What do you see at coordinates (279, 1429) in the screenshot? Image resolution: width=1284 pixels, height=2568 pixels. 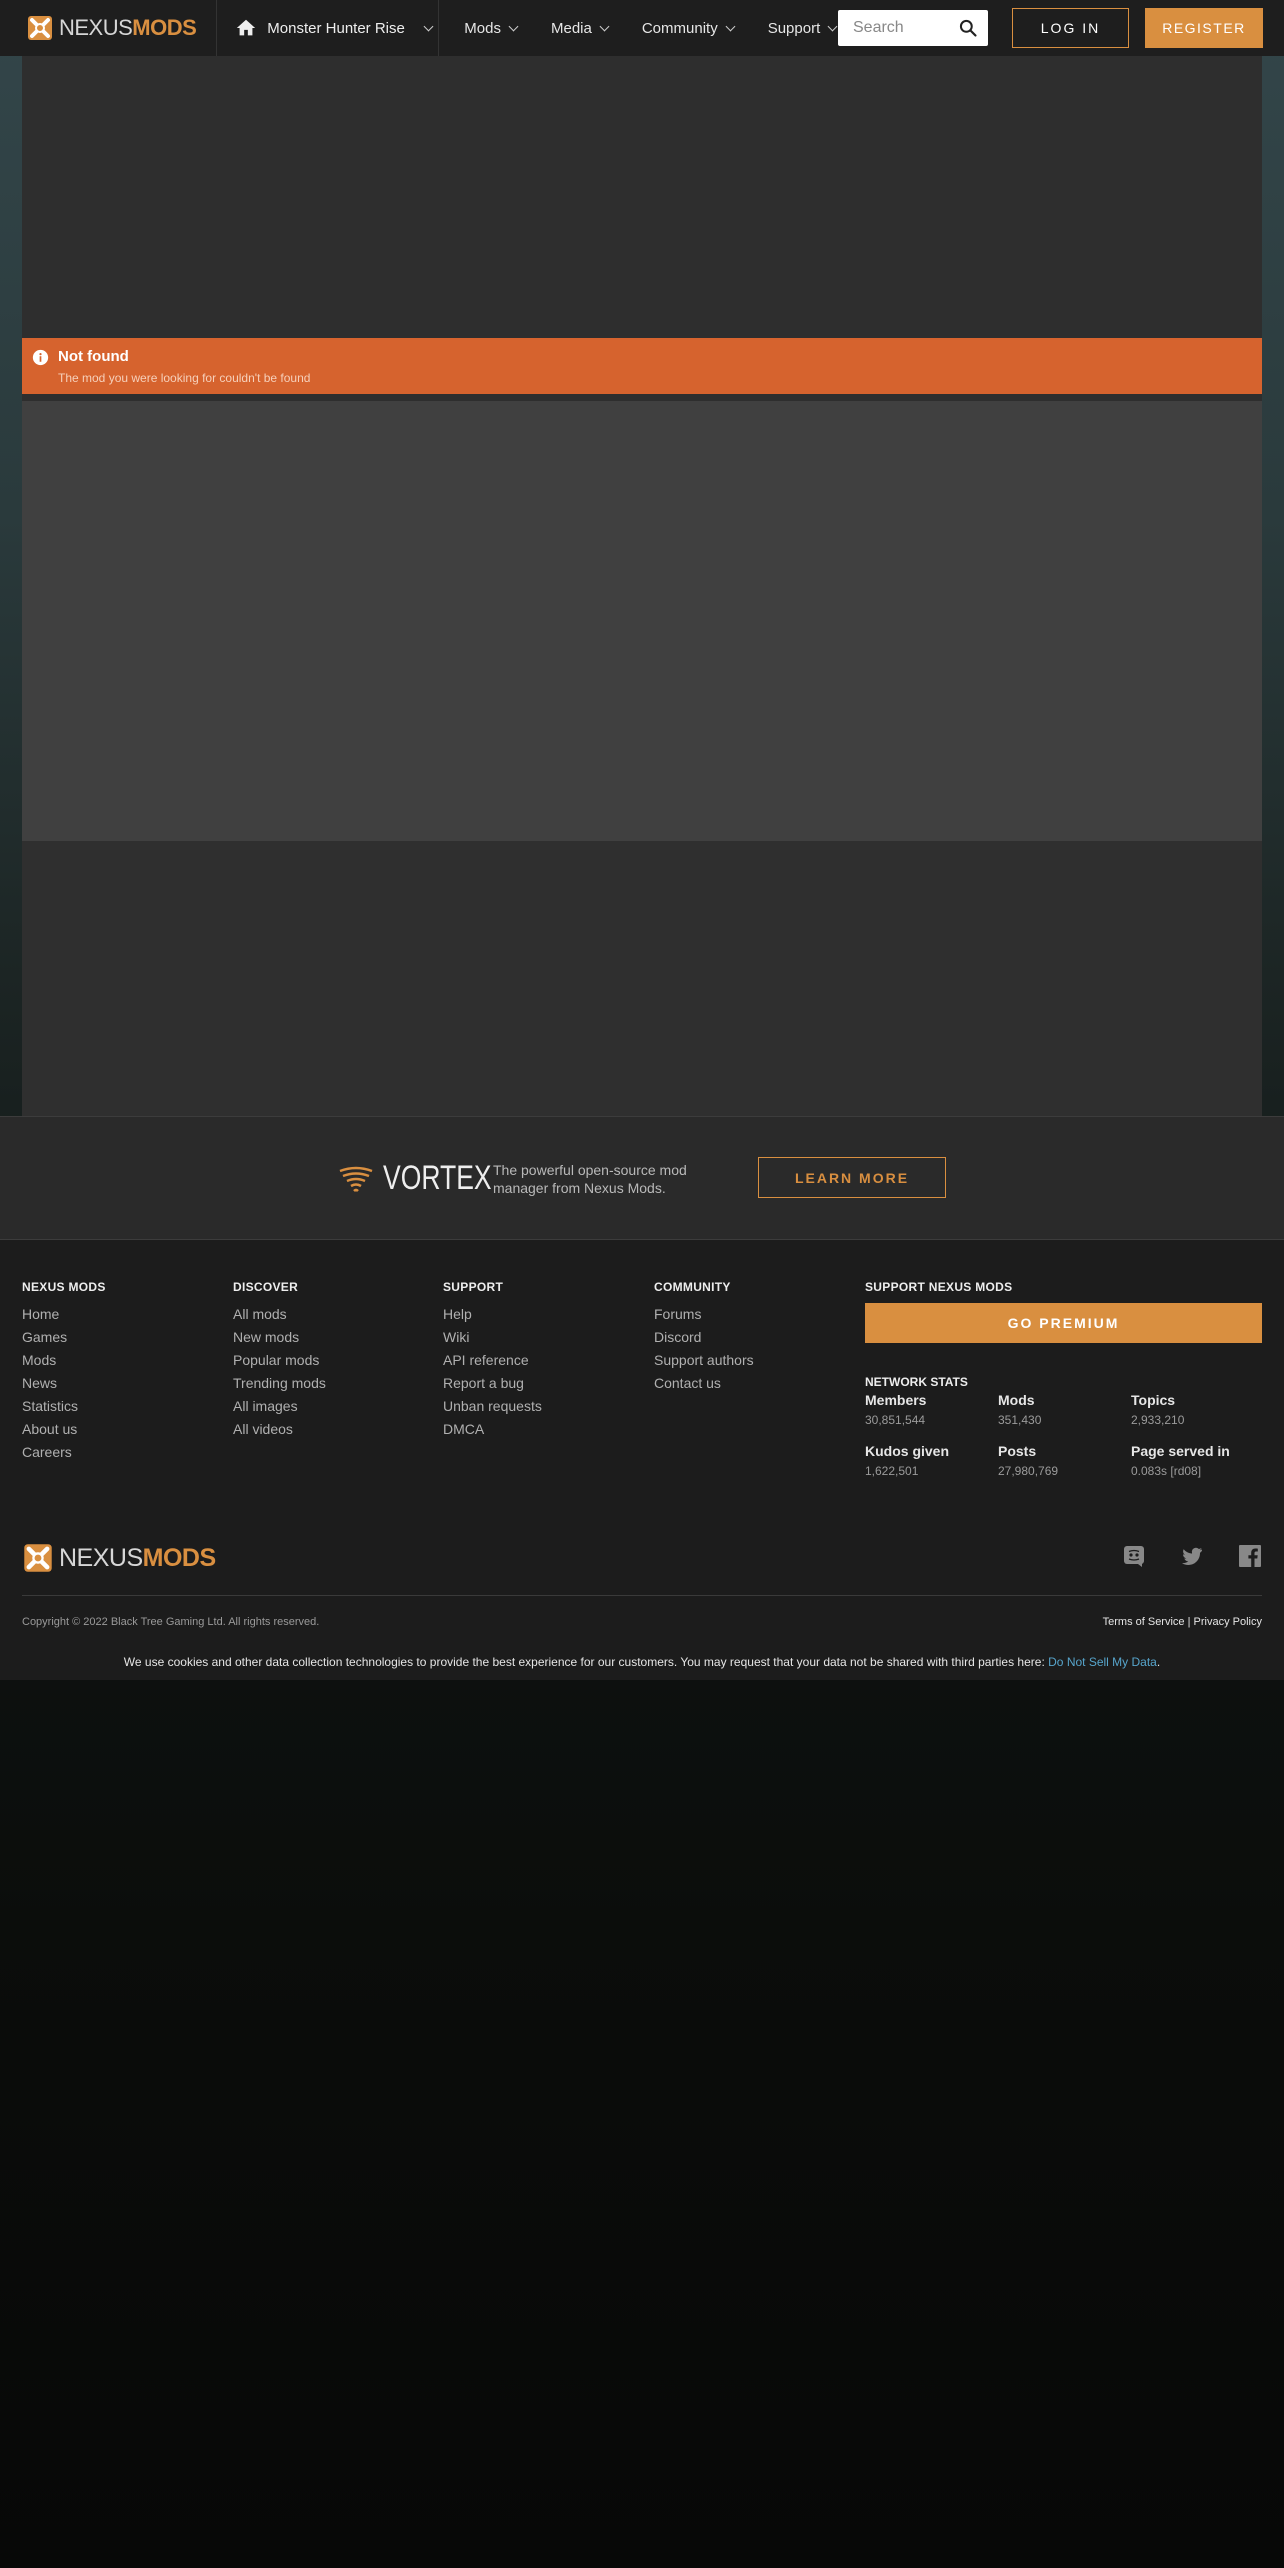 I see `footer-link-all-videos: All videos` at bounding box center [279, 1429].